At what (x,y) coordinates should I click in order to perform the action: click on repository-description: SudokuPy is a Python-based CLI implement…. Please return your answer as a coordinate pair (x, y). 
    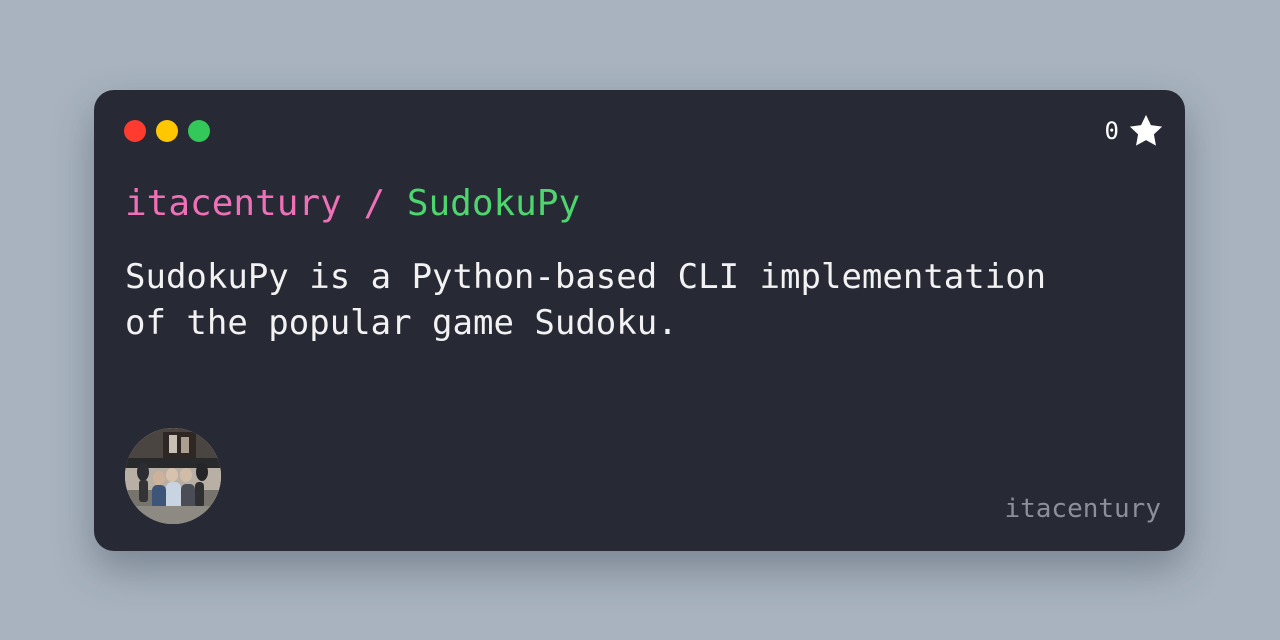
    Looking at the image, I should click on (586, 300).